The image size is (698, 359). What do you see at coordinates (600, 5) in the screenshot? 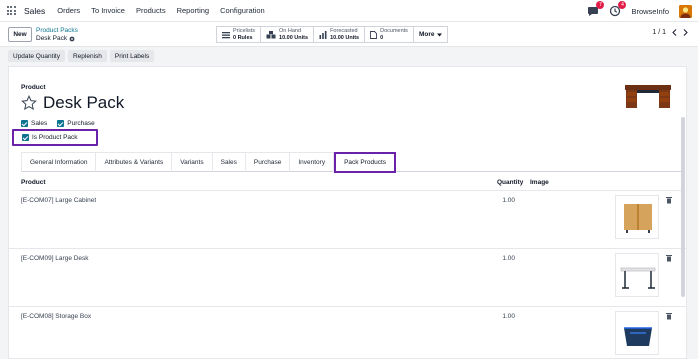
I see `chat-badge: 7` at bounding box center [600, 5].